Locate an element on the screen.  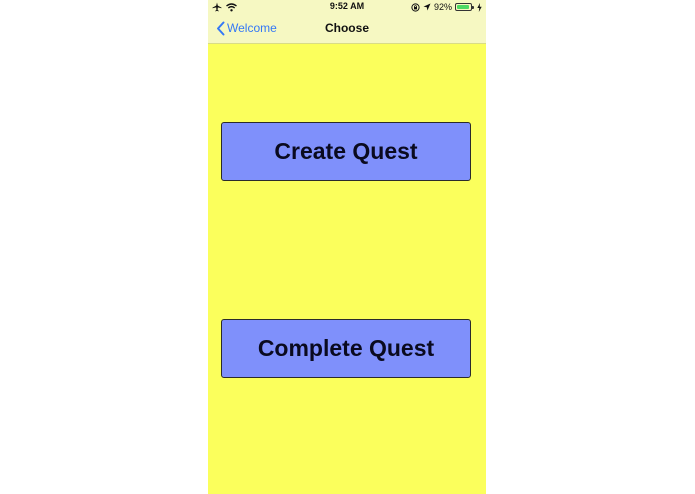
battery-icon is located at coordinates (464, 7).